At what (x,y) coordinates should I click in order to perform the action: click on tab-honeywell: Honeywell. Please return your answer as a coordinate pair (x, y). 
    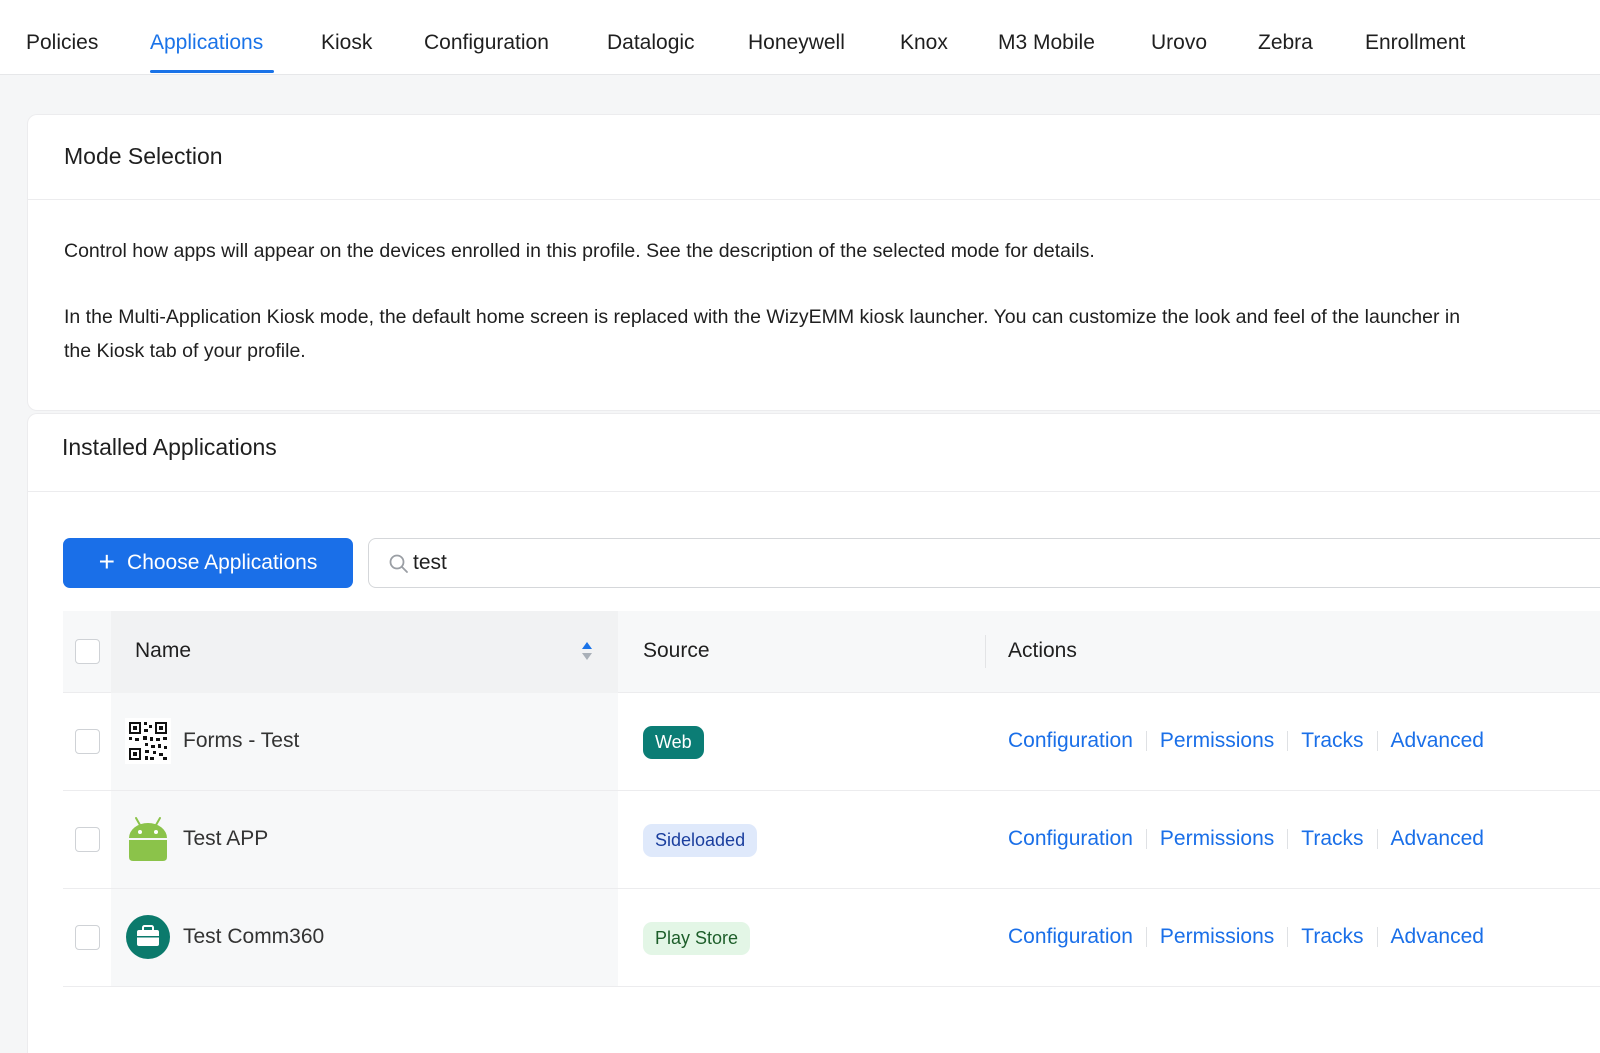
    Looking at the image, I should click on (796, 43).